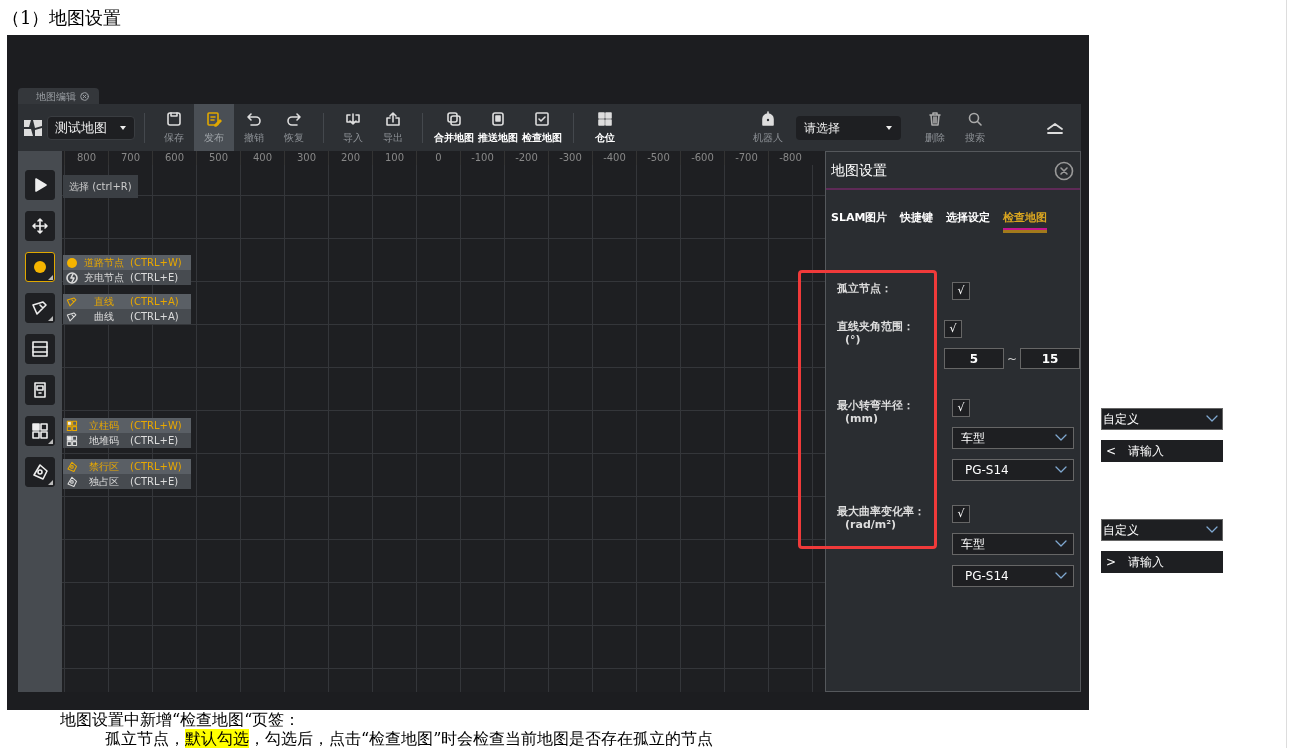  Describe the element at coordinates (33, 127) in the screenshot. I see `map-logo-icon` at that location.